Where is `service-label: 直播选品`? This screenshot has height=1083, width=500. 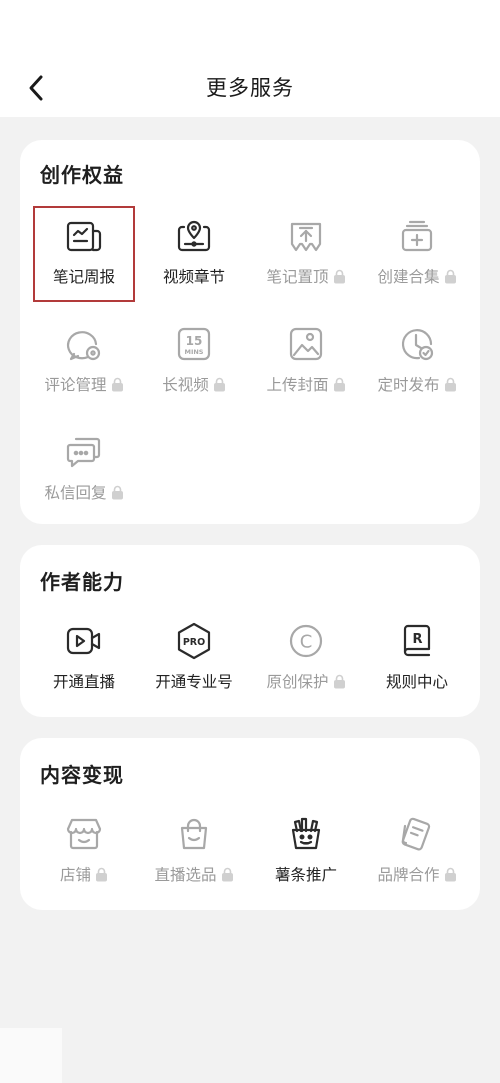 service-label: 直播选品 is located at coordinates (185, 875).